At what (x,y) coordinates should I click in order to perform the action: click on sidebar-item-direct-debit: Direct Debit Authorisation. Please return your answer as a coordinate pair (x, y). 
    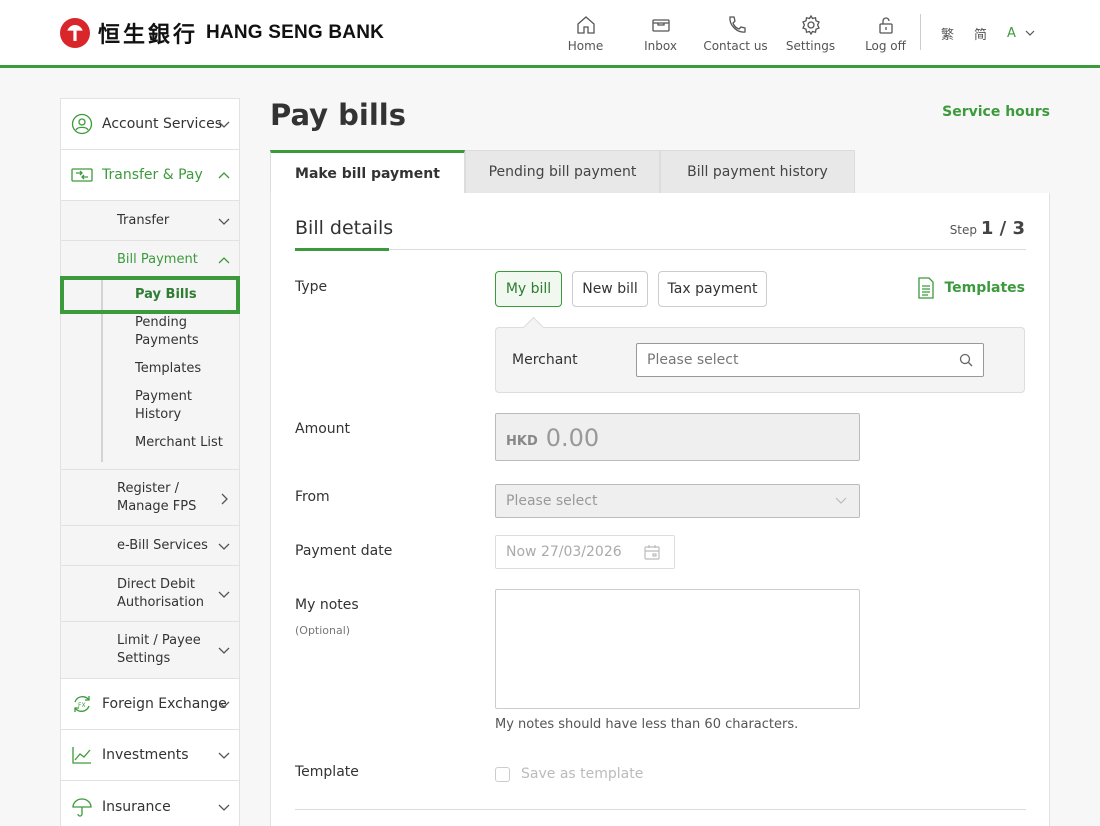
    Looking at the image, I should click on (150, 594).